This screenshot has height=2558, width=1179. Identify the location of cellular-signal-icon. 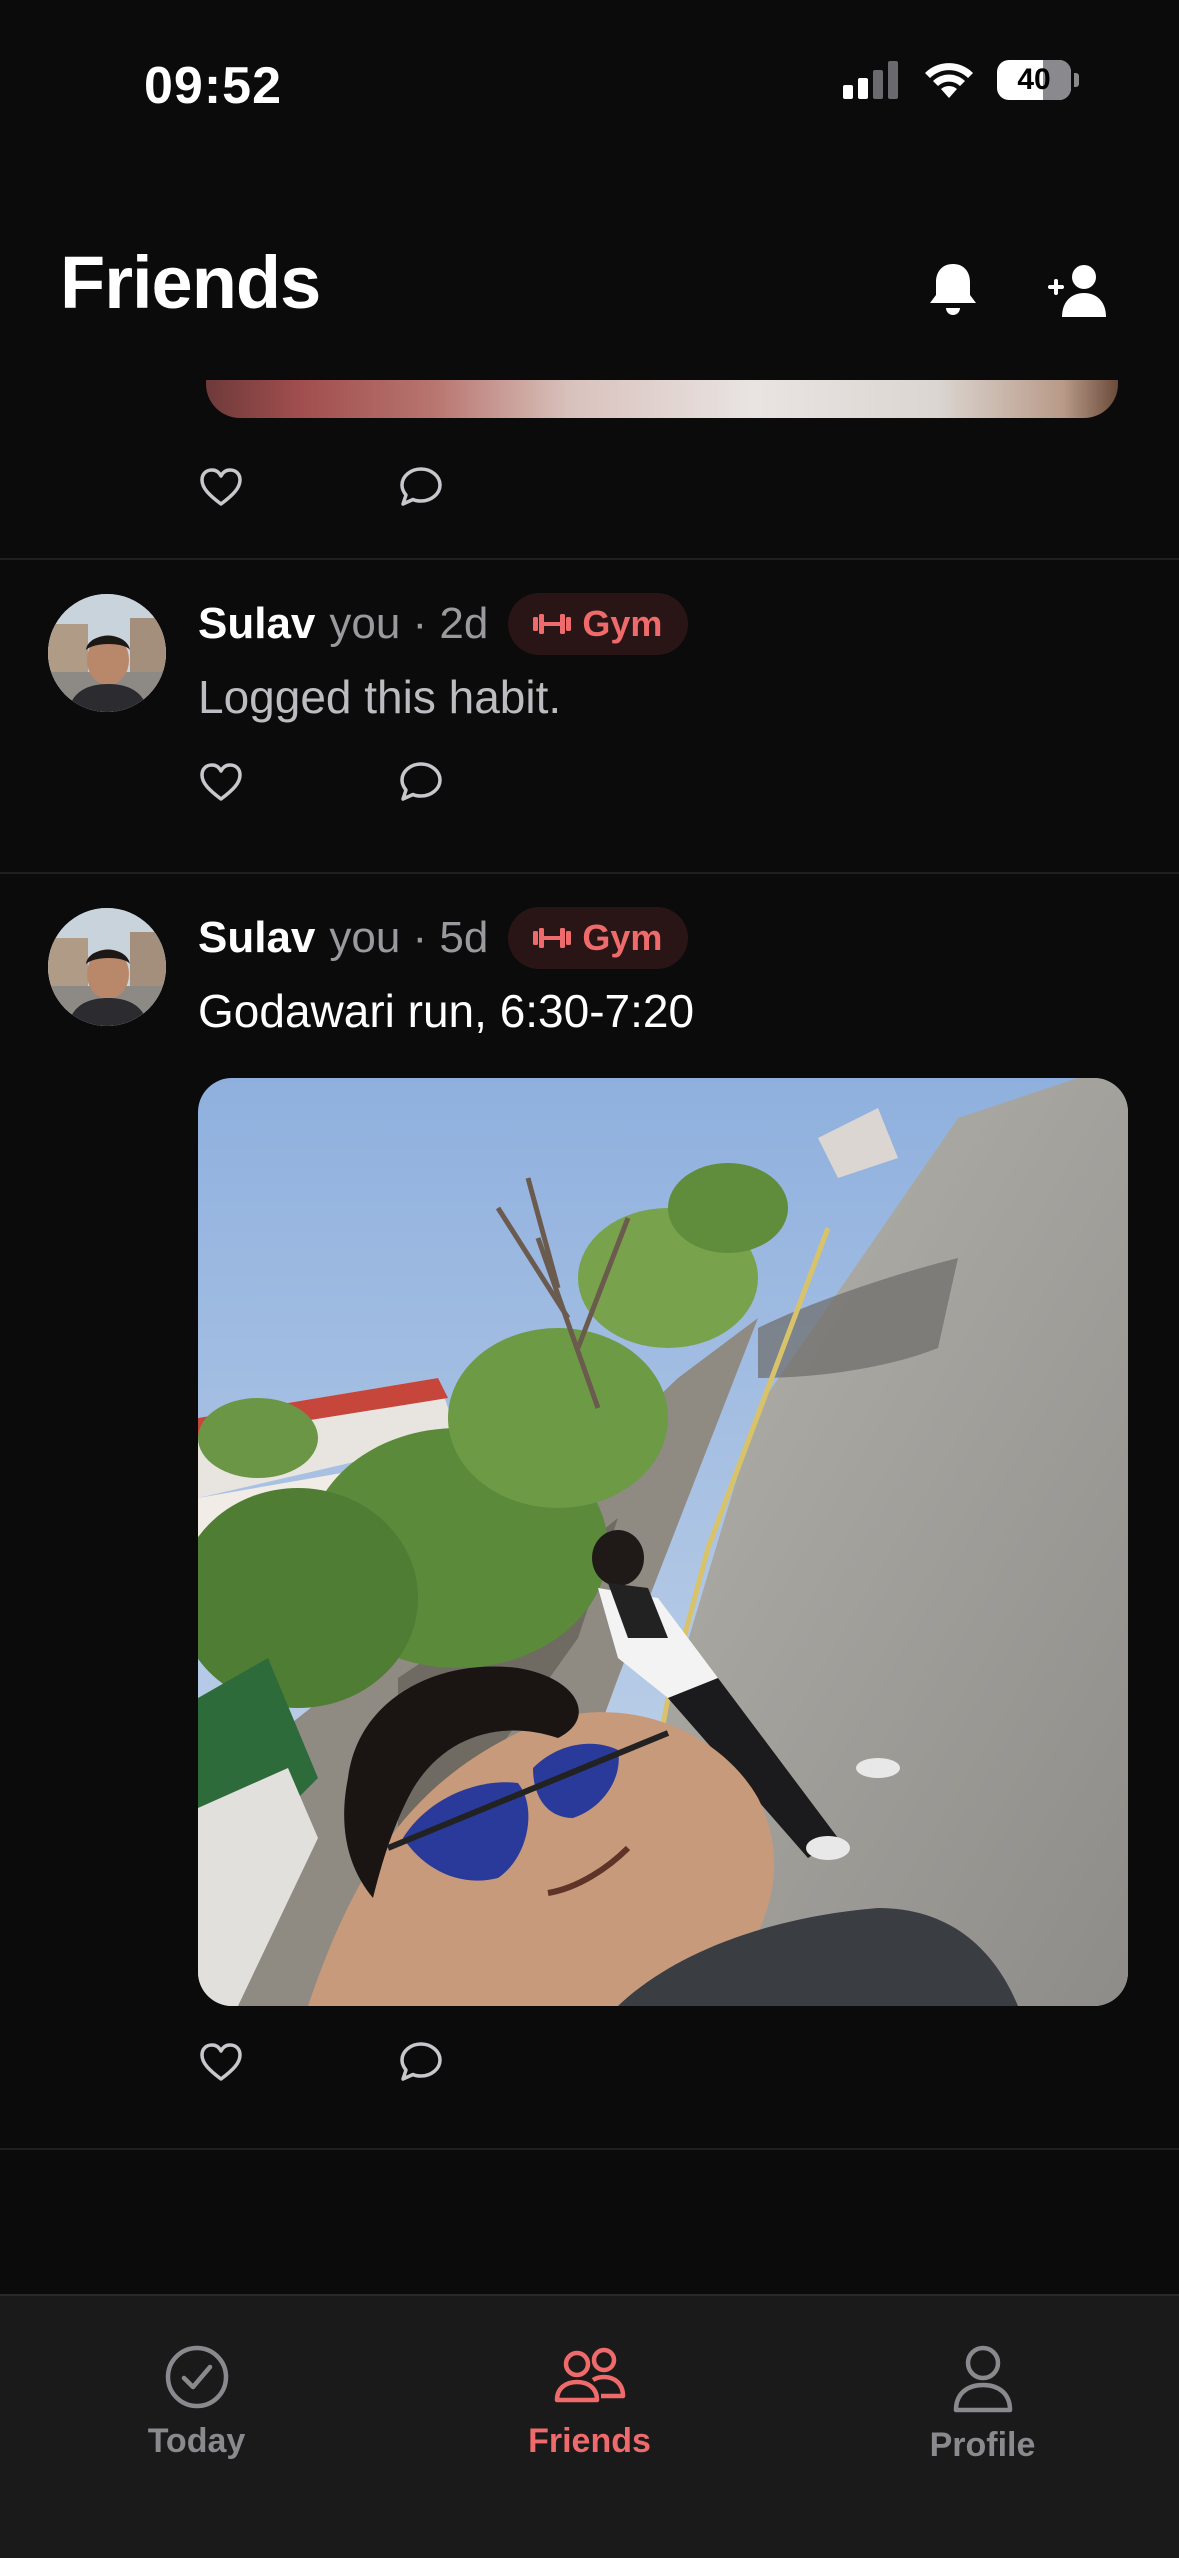
(870, 80).